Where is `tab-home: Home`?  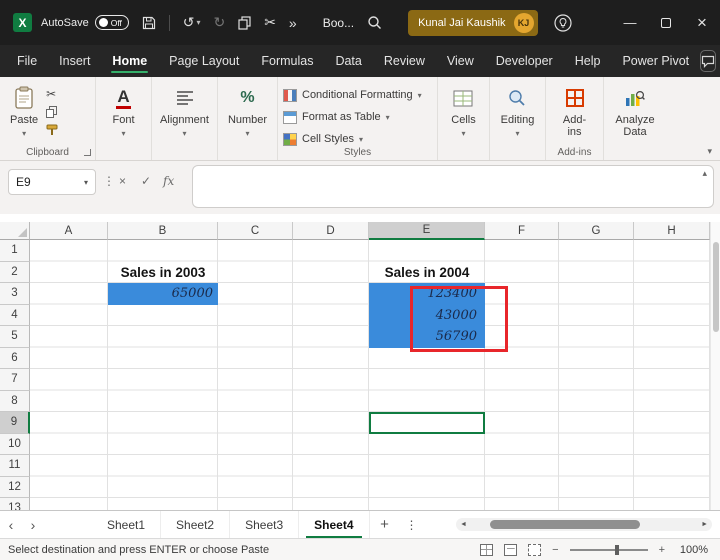 tab-home: Home is located at coordinates (129, 61).